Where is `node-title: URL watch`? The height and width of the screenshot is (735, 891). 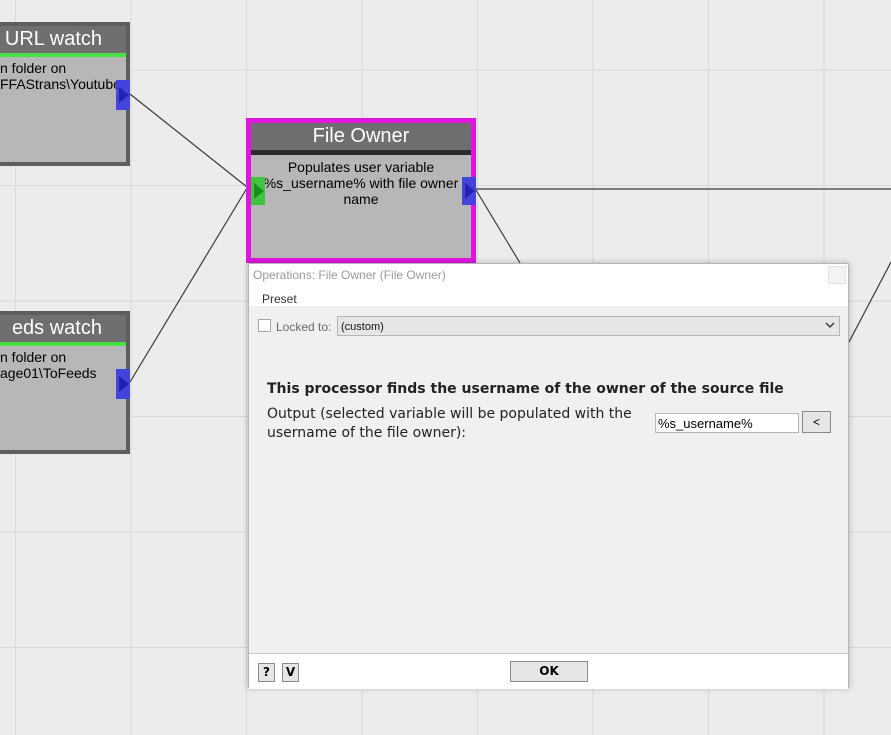
node-title: URL watch is located at coordinates (63, 39).